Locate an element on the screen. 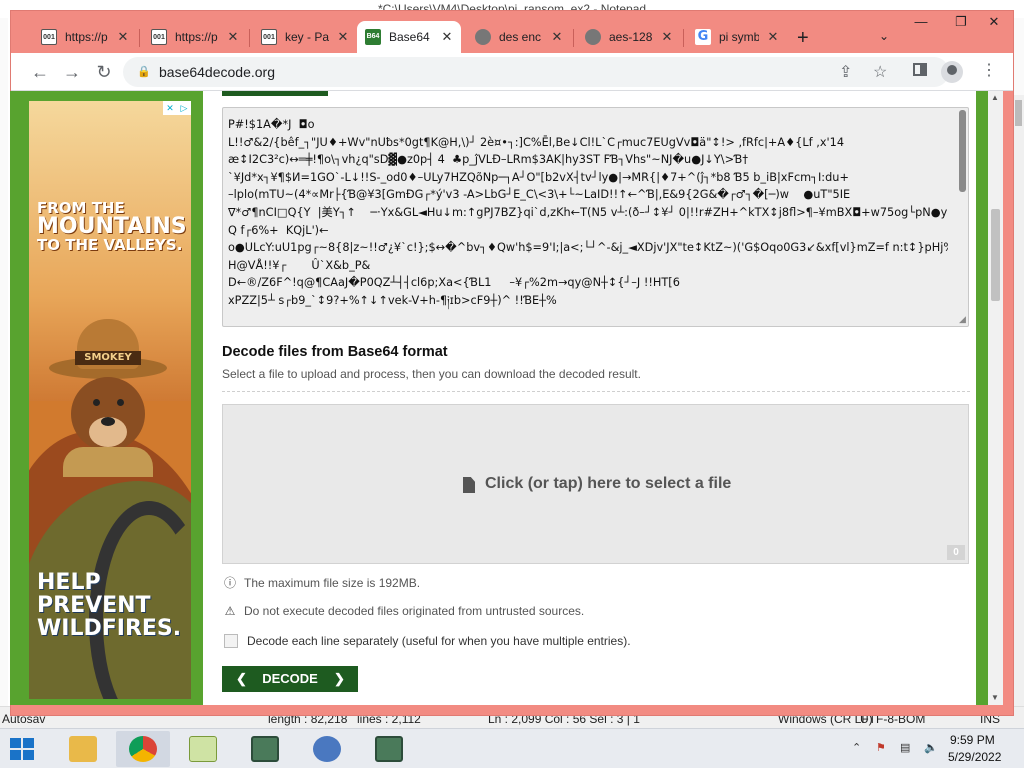  ad-headline-line: MOUNTAINS is located at coordinates (112, 226).